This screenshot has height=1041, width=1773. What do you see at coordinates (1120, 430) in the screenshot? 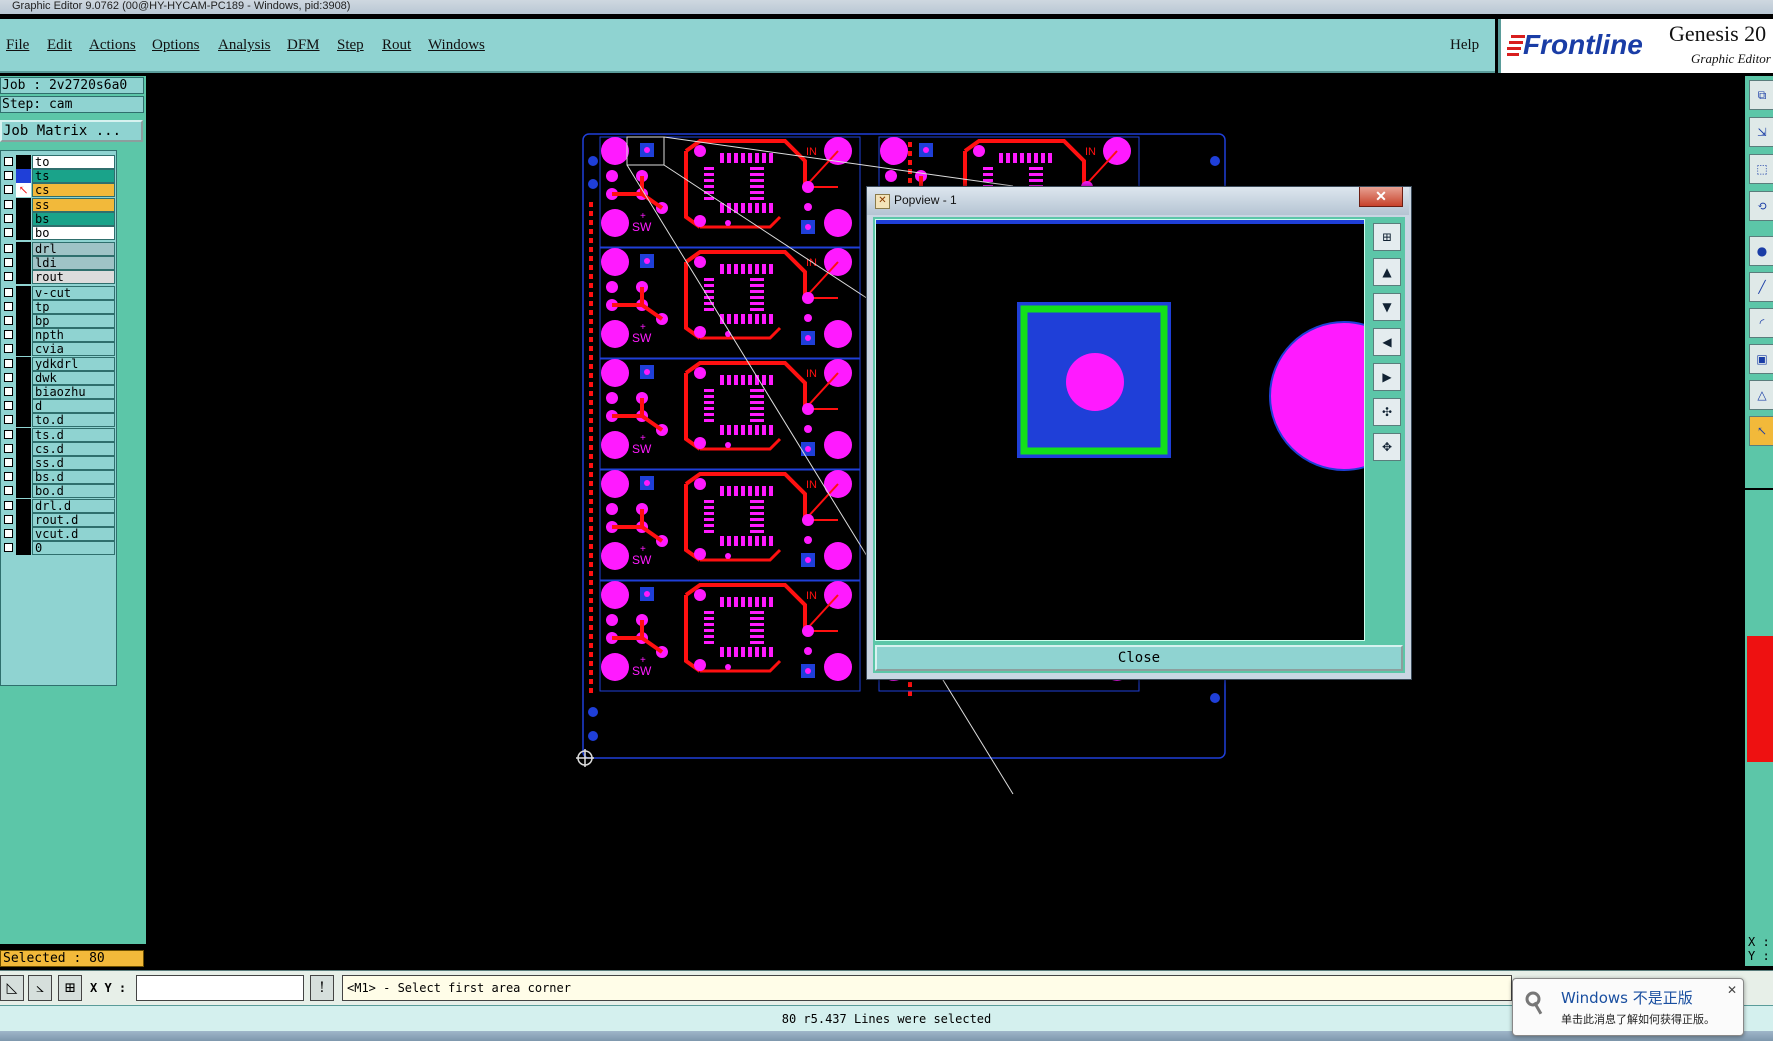
I see `popview-canvas` at bounding box center [1120, 430].